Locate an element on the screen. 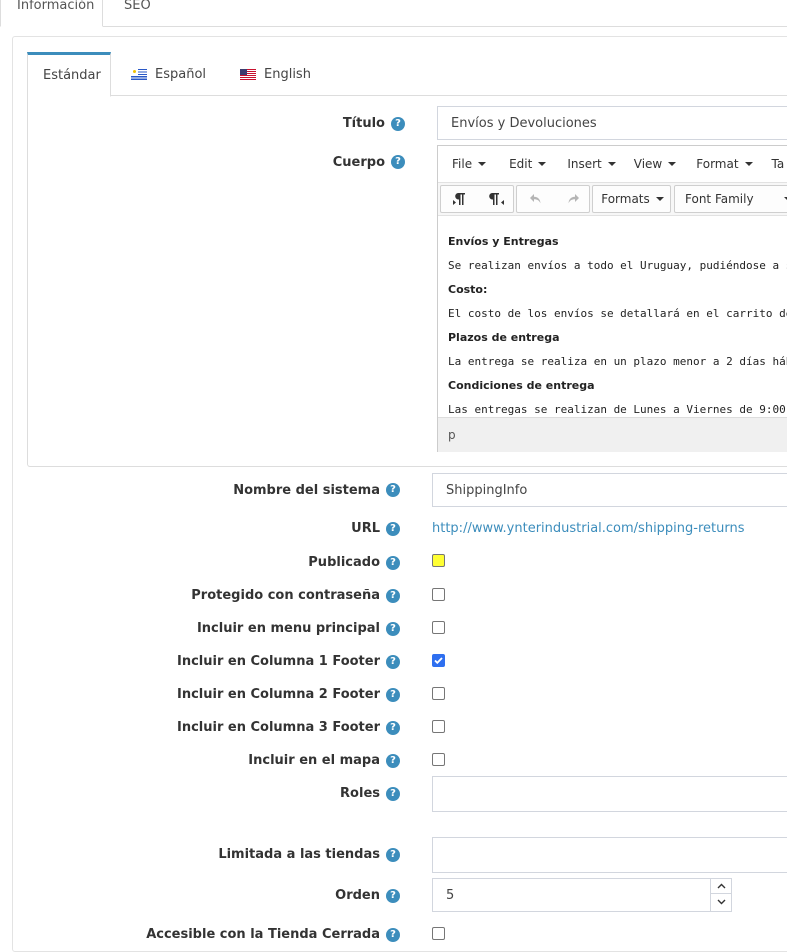  main-menu-checkbox is located at coordinates (438, 627).